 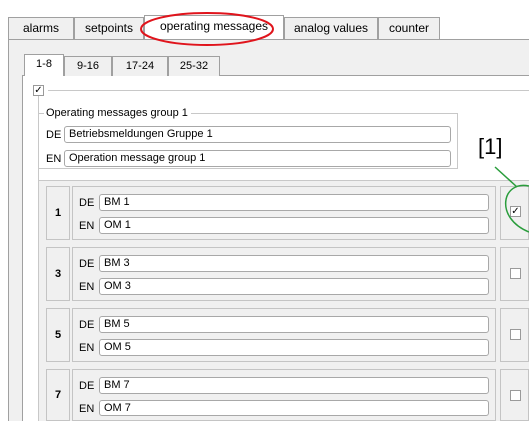 What do you see at coordinates (490, 146) in the screenshot?
I see `callout-label: [1]` at bounding box center [490, 146].